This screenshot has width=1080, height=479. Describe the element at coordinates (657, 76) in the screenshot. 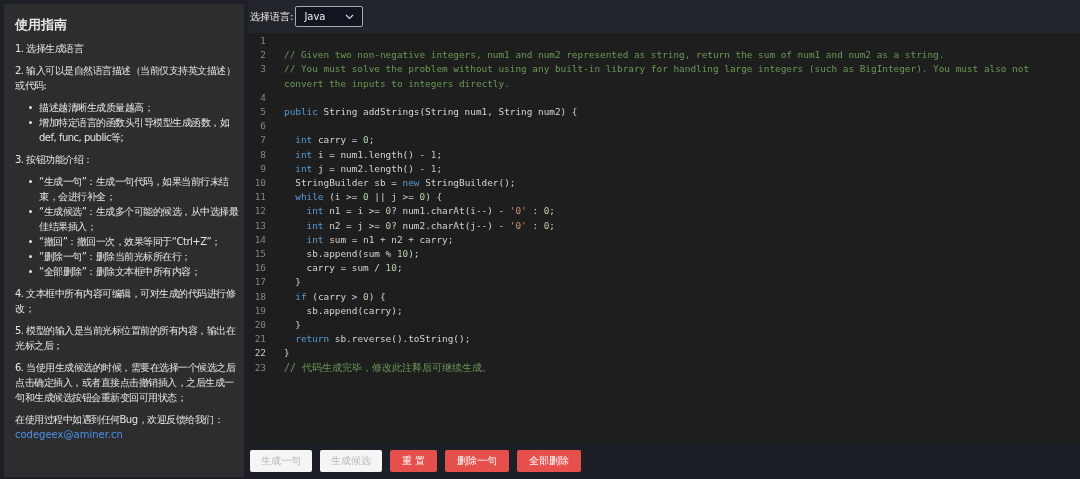

I see `code-line: // You must solve the problem without using any built-in library for handling large integers (such as BigInteger). You must also not convert the inputs to integers directly.` at that location.